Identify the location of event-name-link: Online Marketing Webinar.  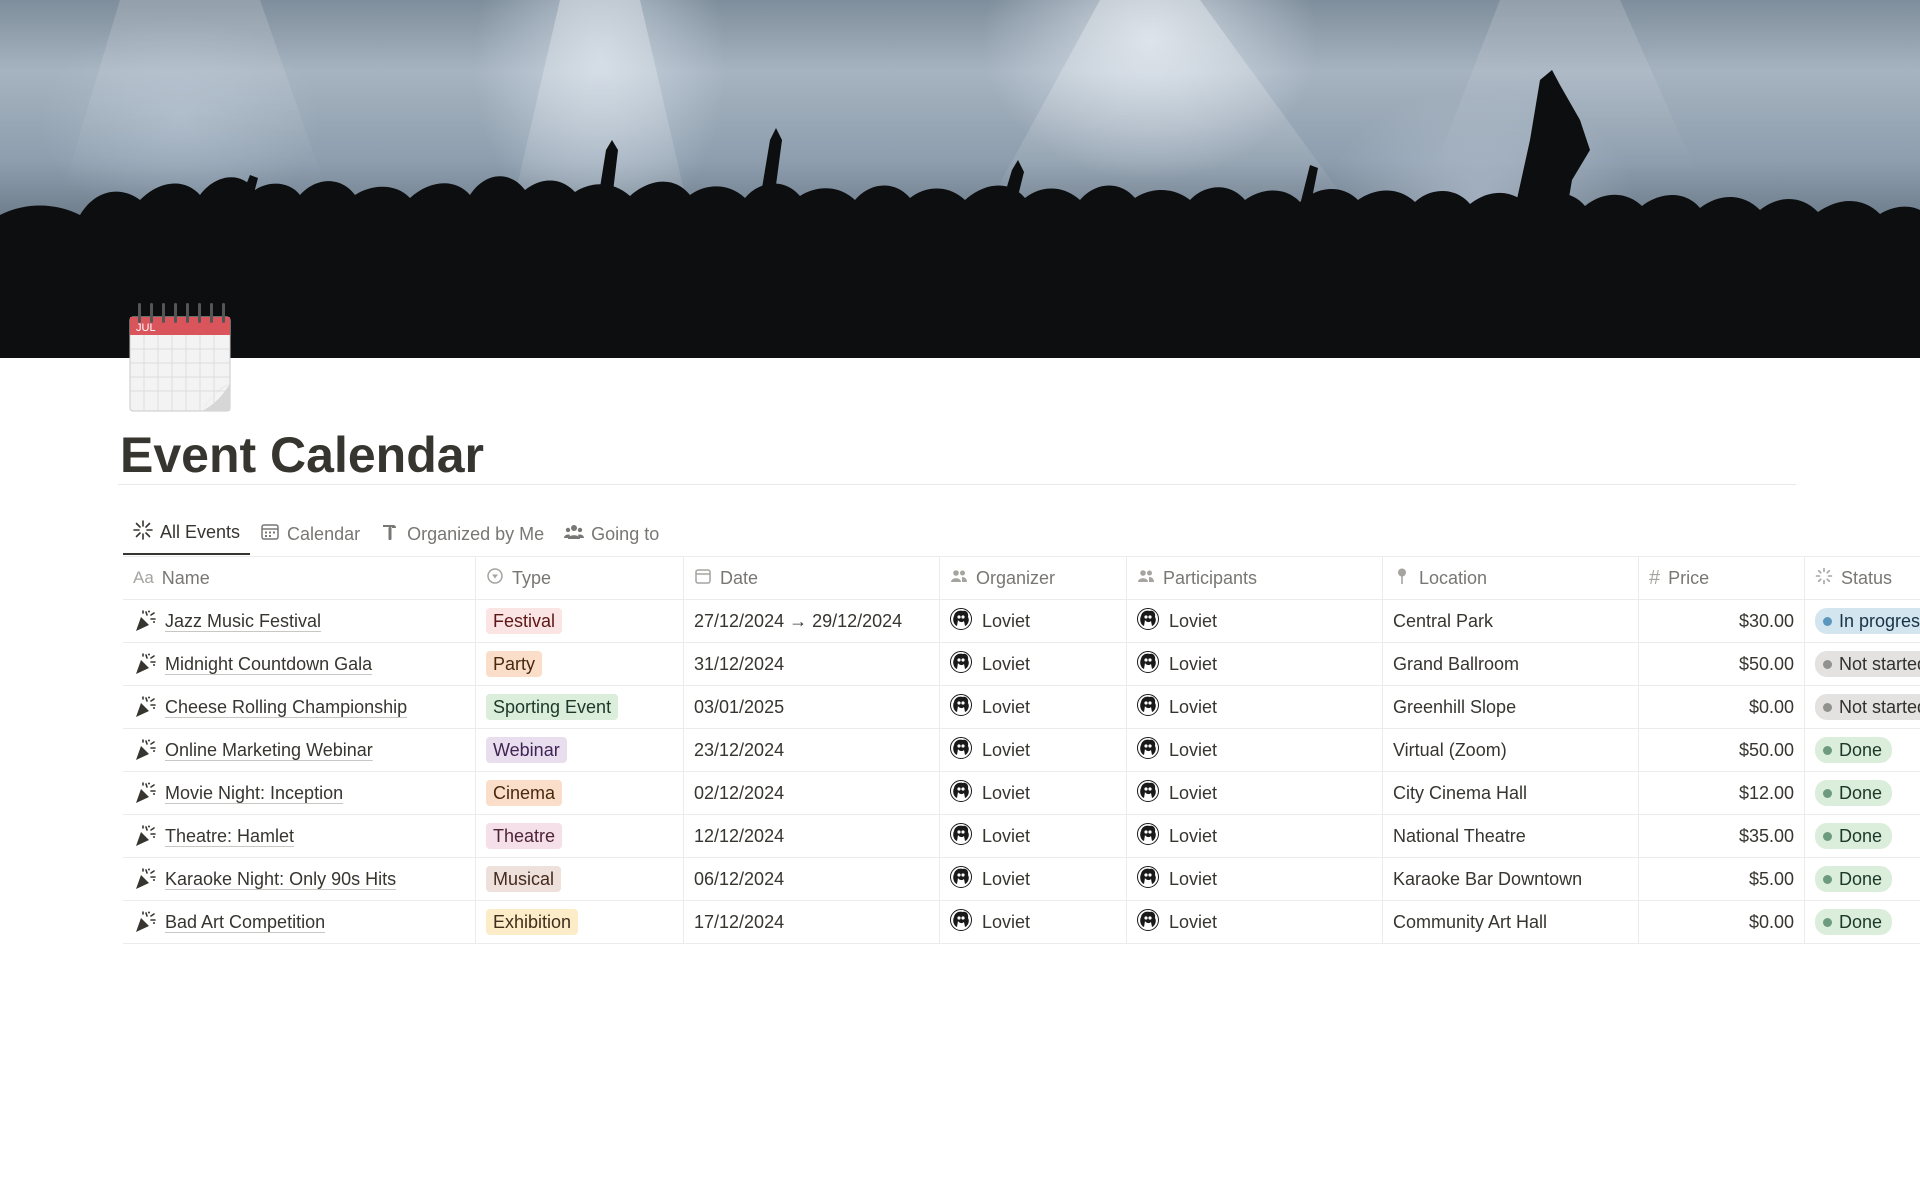
(269, 750).